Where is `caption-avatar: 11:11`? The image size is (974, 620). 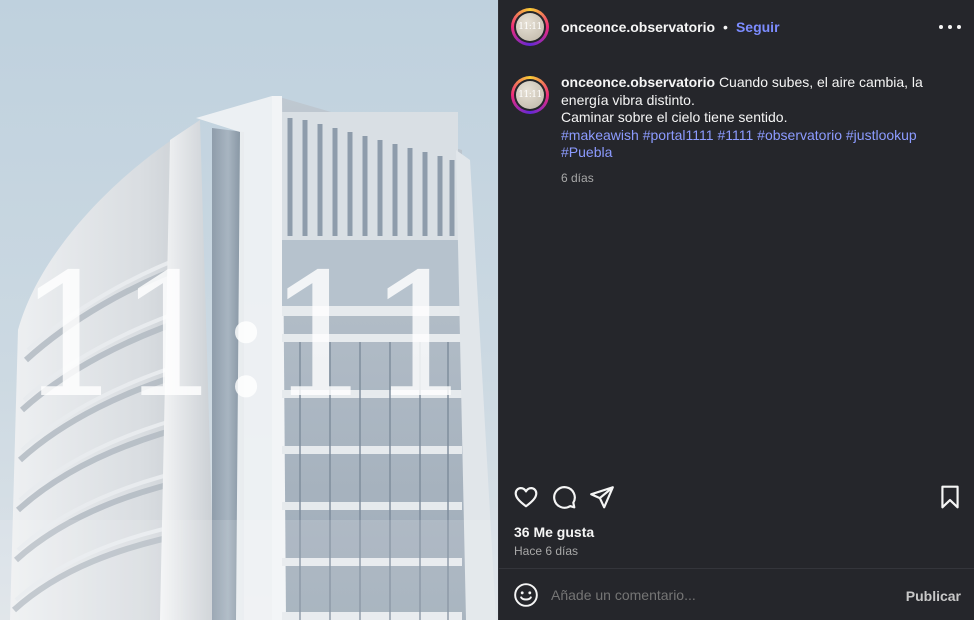 caption-avatar: 11:11 is located at coordinates (530, 95).